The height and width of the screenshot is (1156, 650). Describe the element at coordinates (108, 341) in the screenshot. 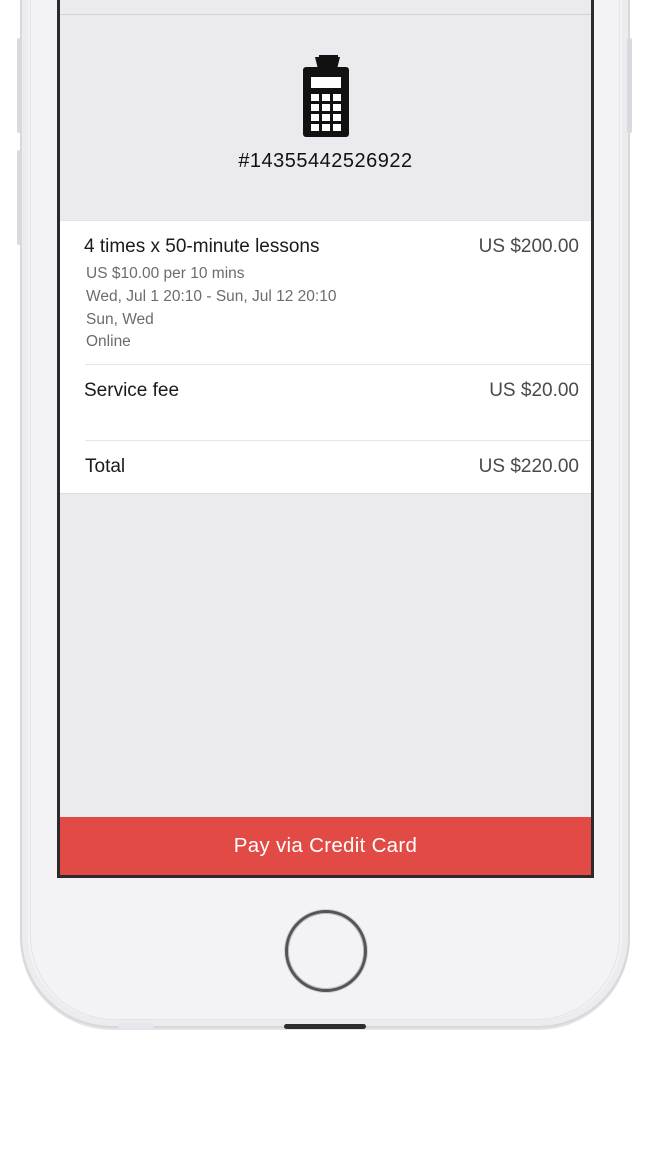

I see `lesson-mode-text: Online` at that location.